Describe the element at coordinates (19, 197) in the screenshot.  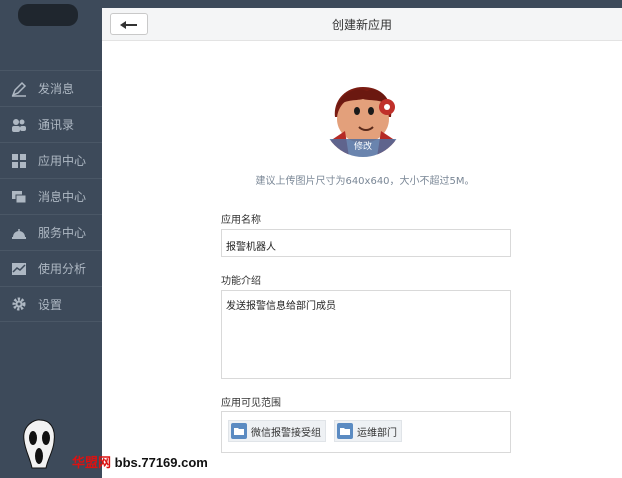
I see `messages-icon` at that location.